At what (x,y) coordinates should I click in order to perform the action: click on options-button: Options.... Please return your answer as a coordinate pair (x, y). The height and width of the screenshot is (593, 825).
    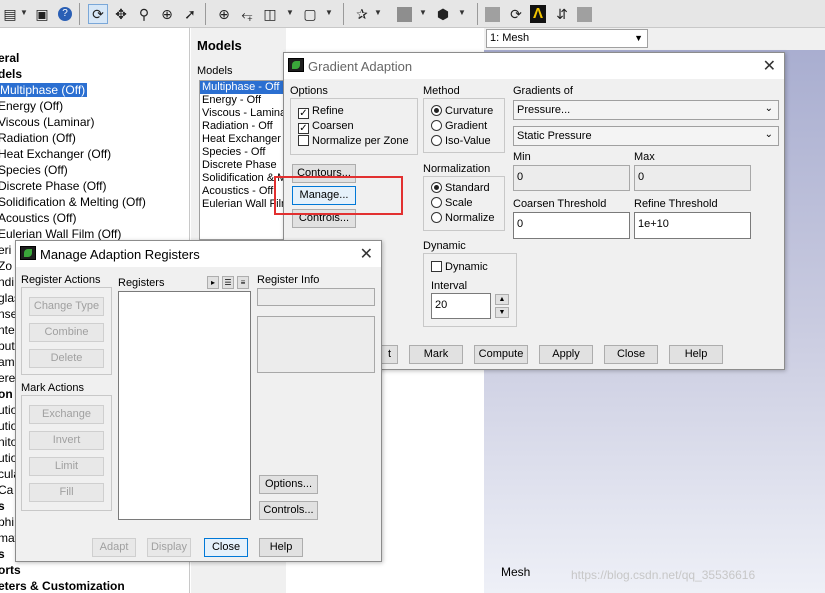
    Looking at the image, I should click on (288, 484).